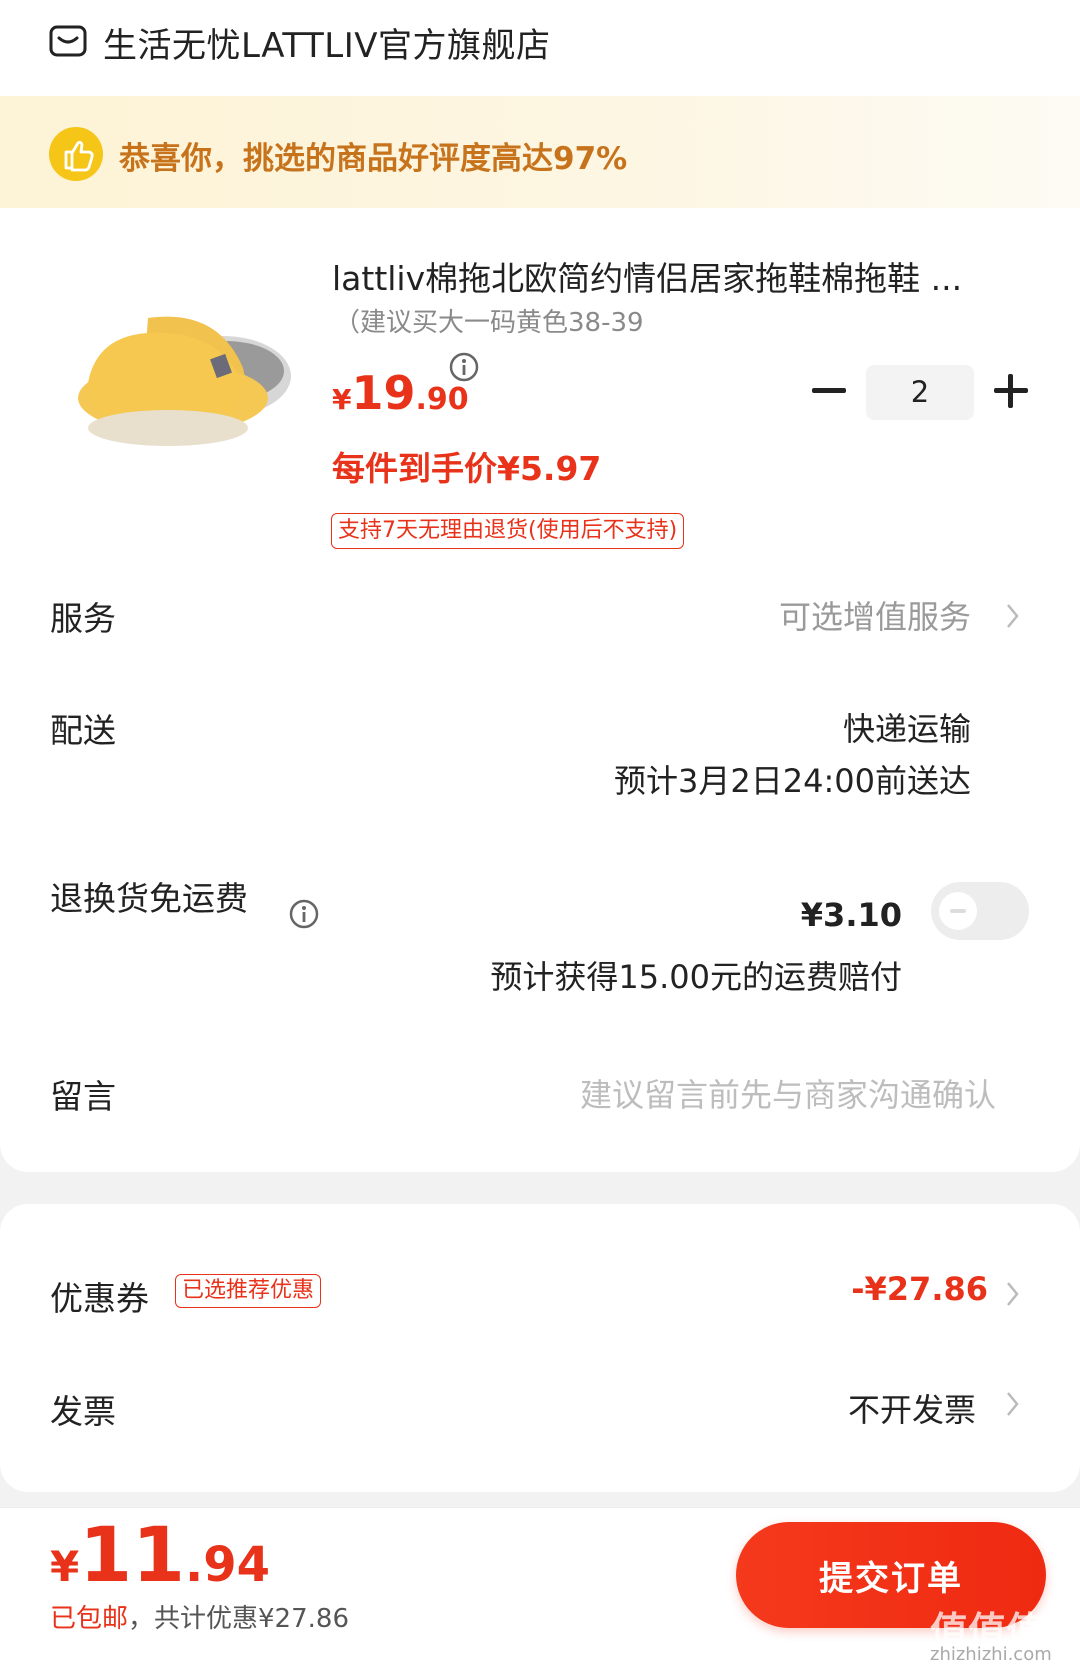 This screenshot has width=1080, height=1676. What do you see at coordinates (991, 1654) in the screenshot?
I see `watermark-url: zhizhizhi.com` at bounding box center [991, 1654].